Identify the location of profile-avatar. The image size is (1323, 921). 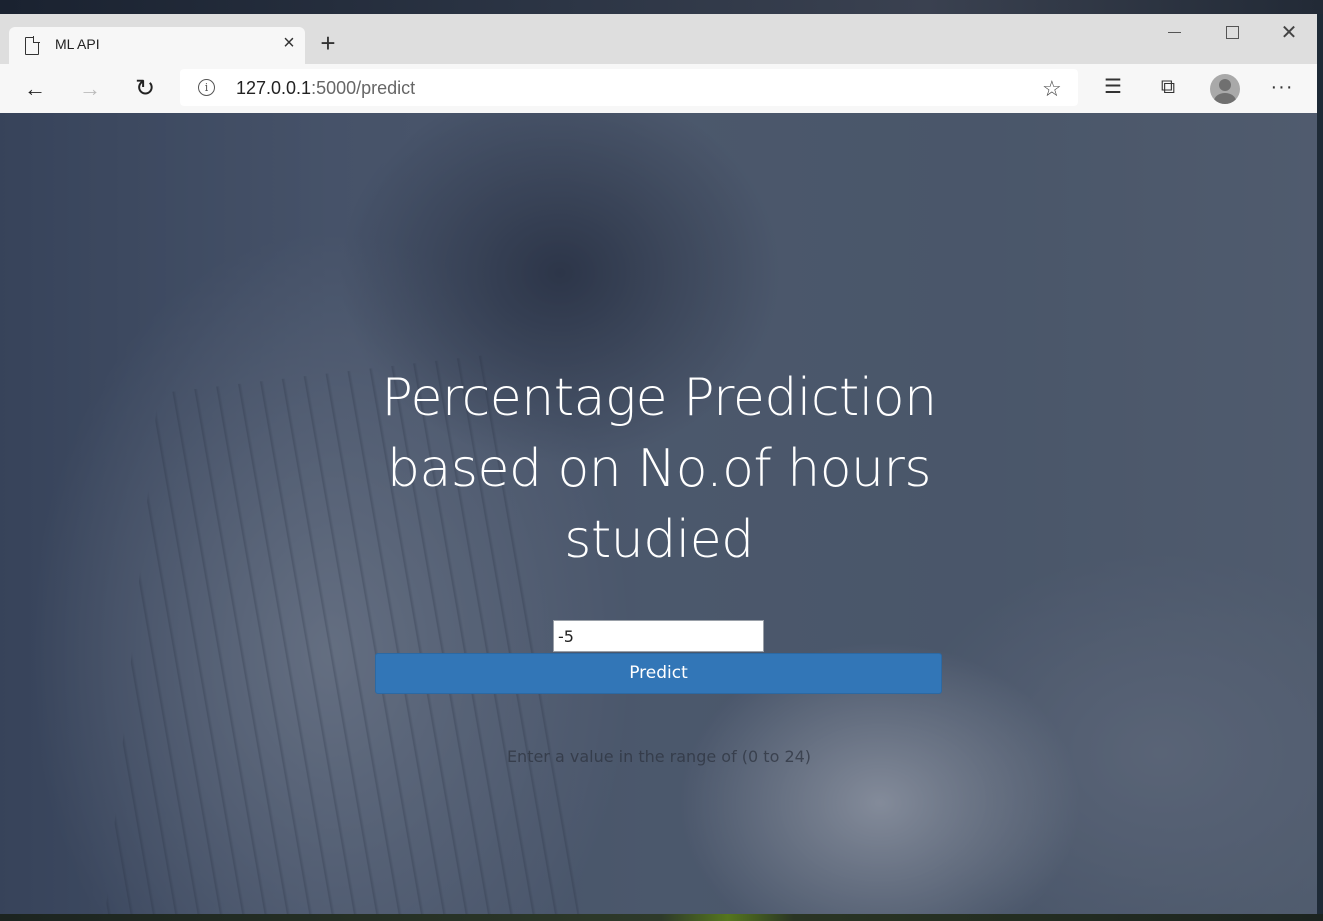
(1225, 89).